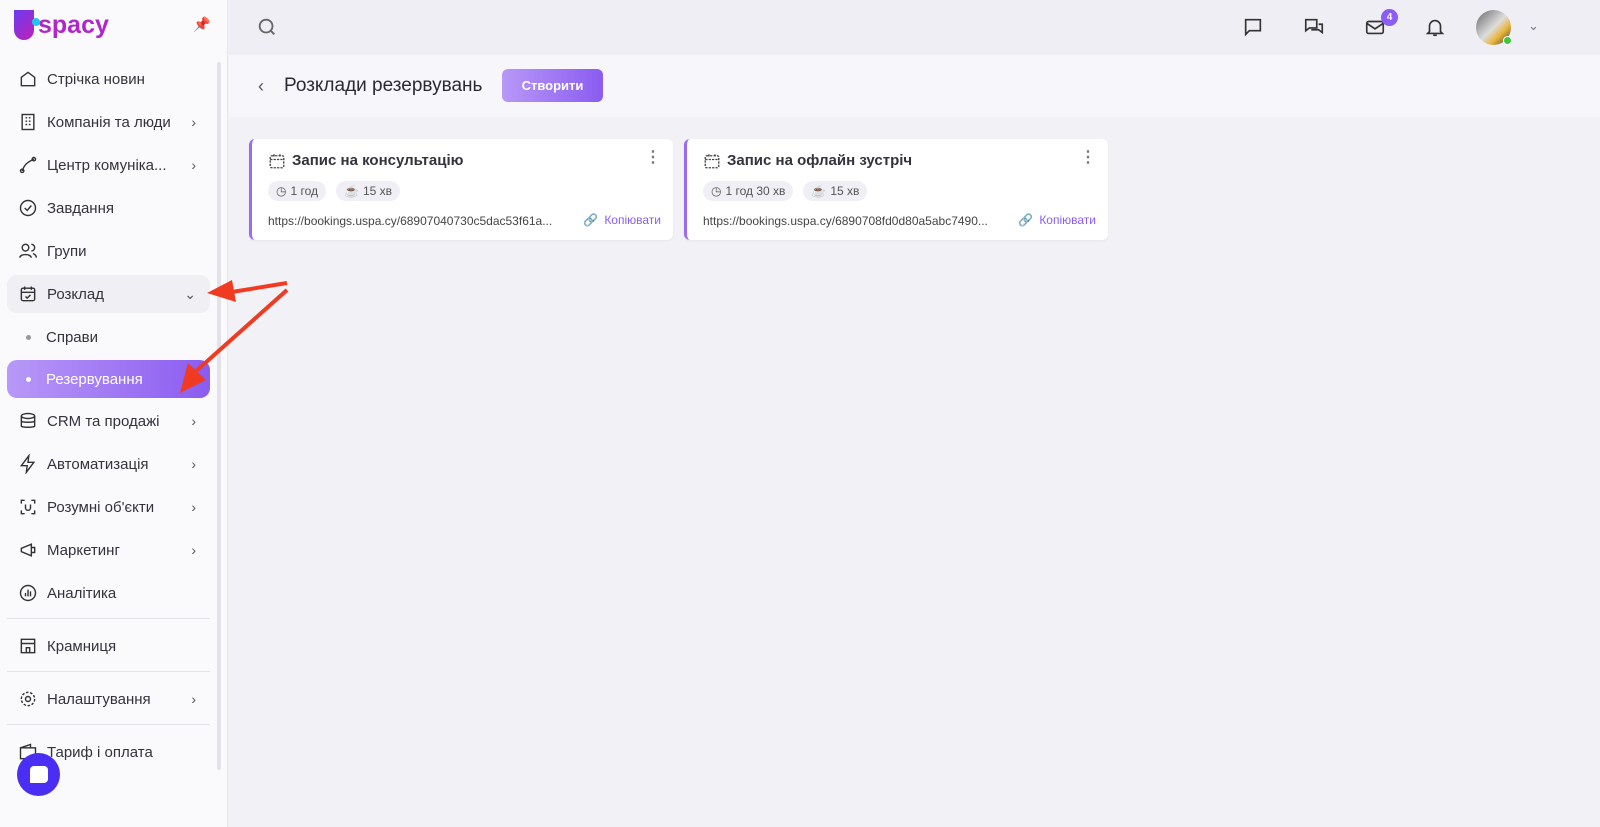  Describe the element at coordinates (94, 379) in the screenshot. I see `sidebar-subitem-label: Резервування` at that location.